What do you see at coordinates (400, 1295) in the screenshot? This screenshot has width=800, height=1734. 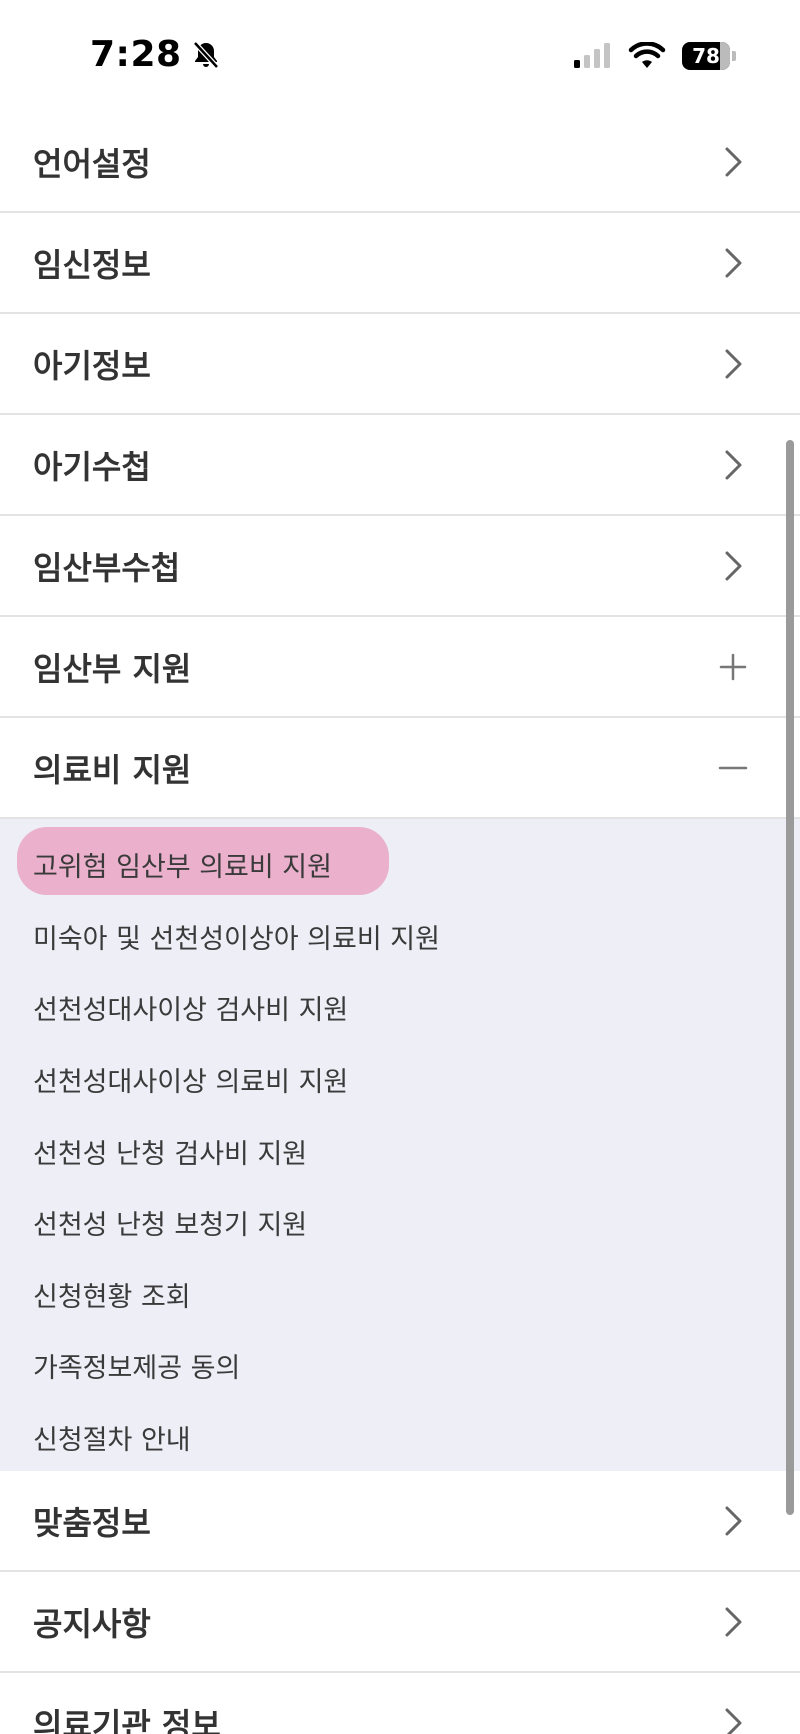 I see `submenu-item-application-status: 신청현황 조회` at bounding box center [400, 1295].